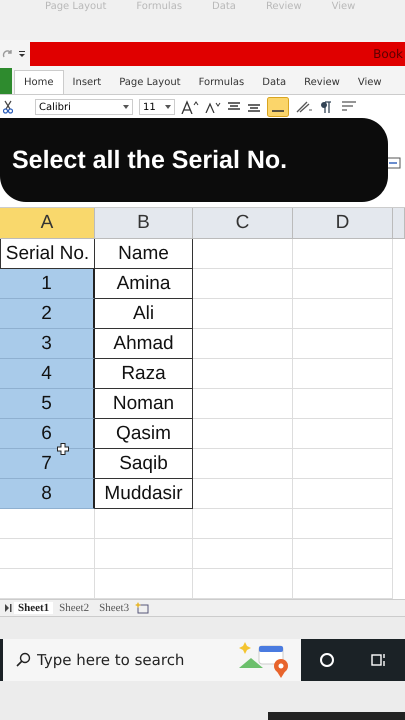 This screenshot has width=405, height=720. Describe the element at coordinates (159, 6) in the screenshot. I see `background-tab-label: Formulas` at that location.